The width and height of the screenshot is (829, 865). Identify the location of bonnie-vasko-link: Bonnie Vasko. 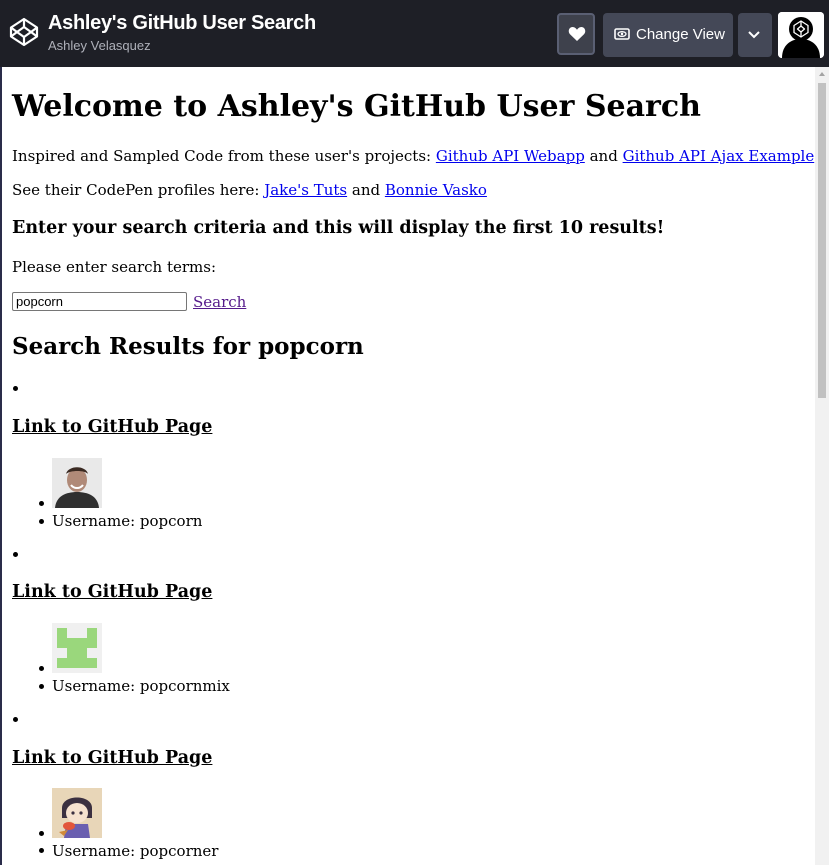
(436, 190).